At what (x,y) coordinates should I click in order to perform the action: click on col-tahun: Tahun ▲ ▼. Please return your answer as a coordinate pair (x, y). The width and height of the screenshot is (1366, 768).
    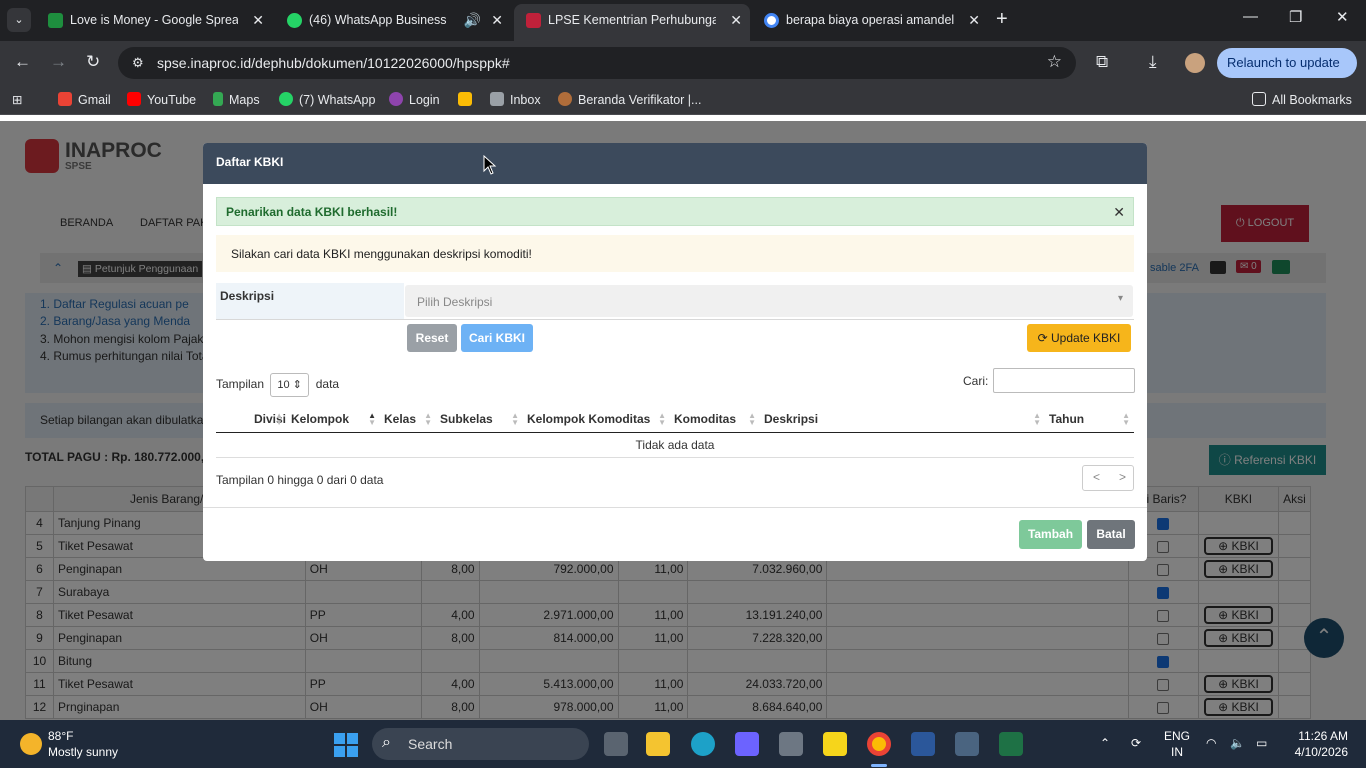
    Looking at the image, I should click on (1089, 419).